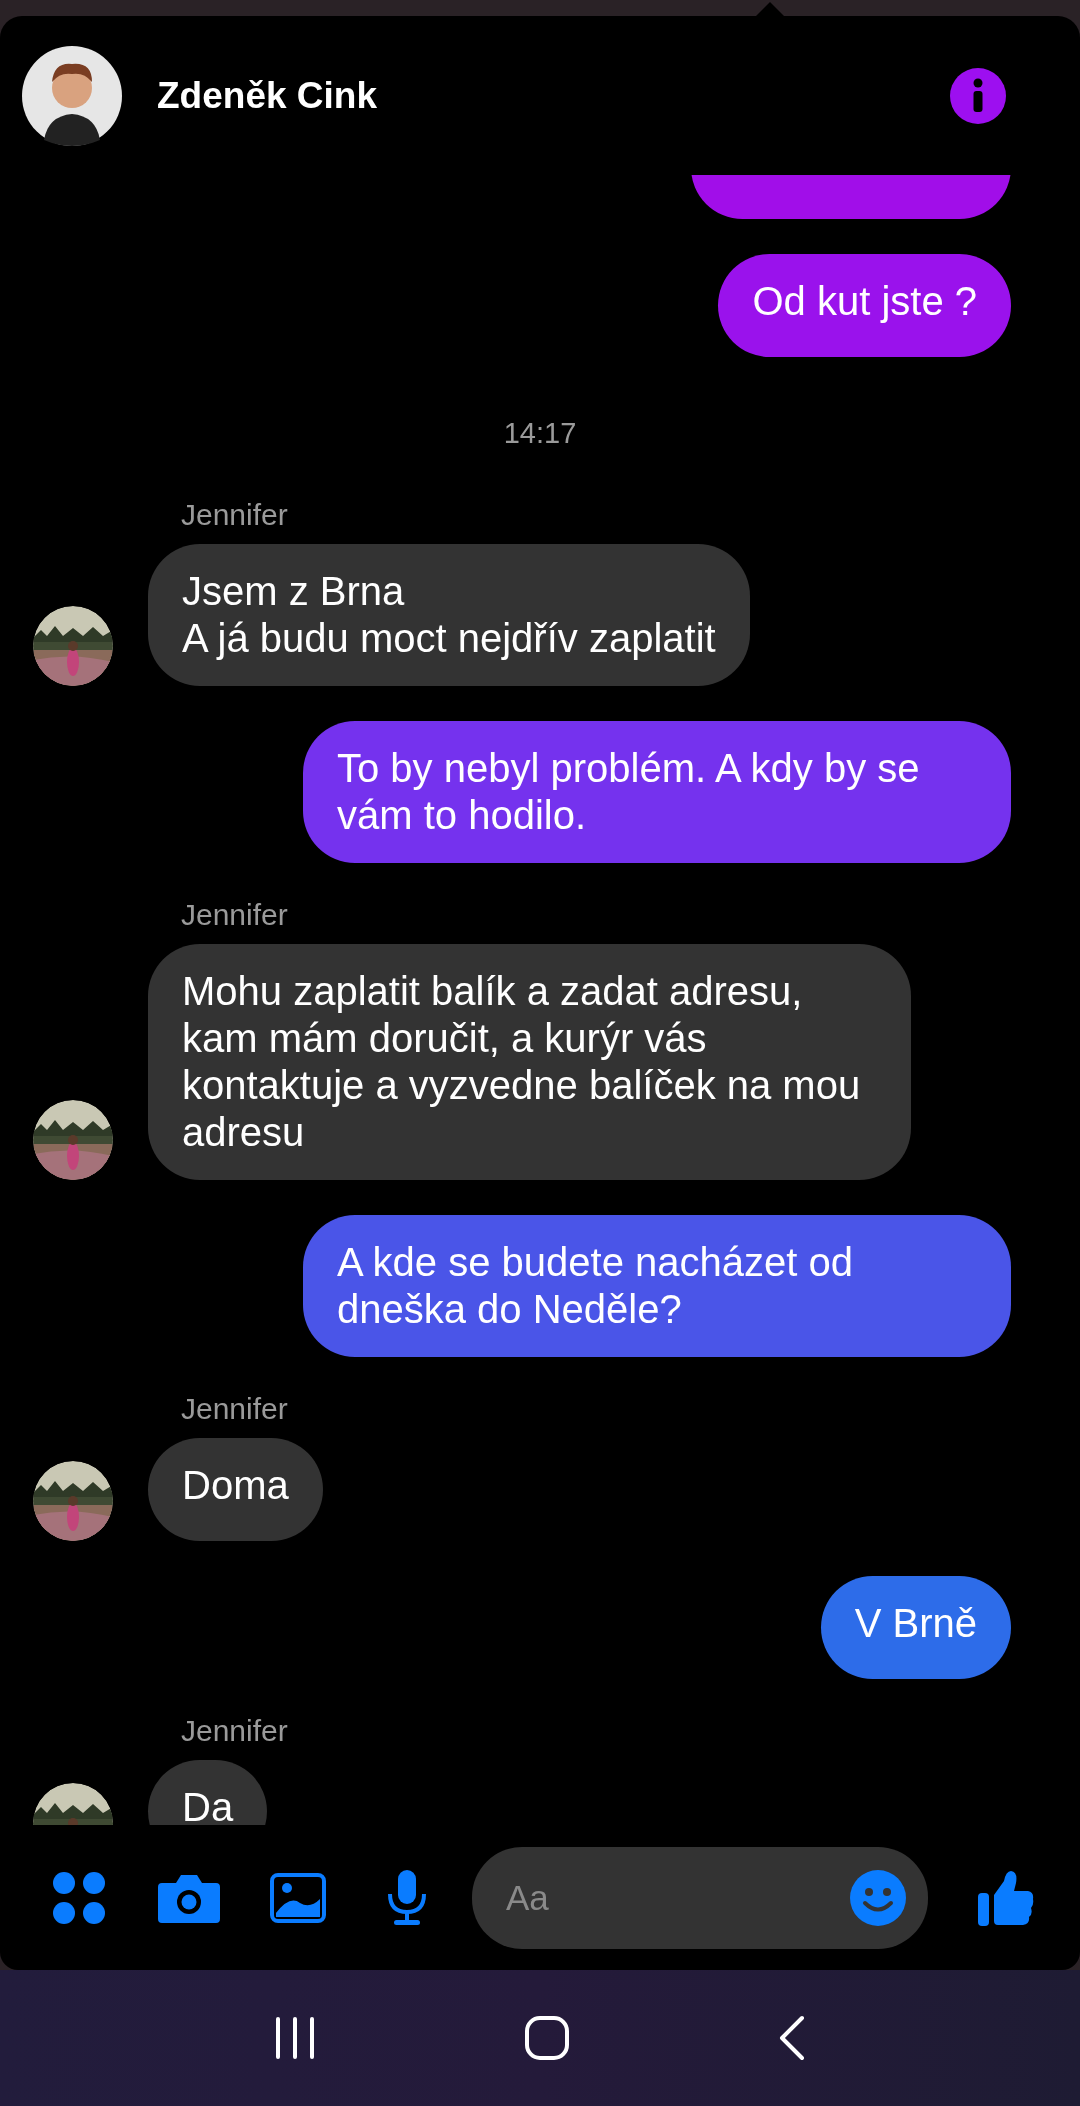 The width and height of the screenshot is (1080, 2106). What do you see at coordinates (700, 1897) in the screenshot?
I see `message-field: Aa` at bounding box center [700, 1897].